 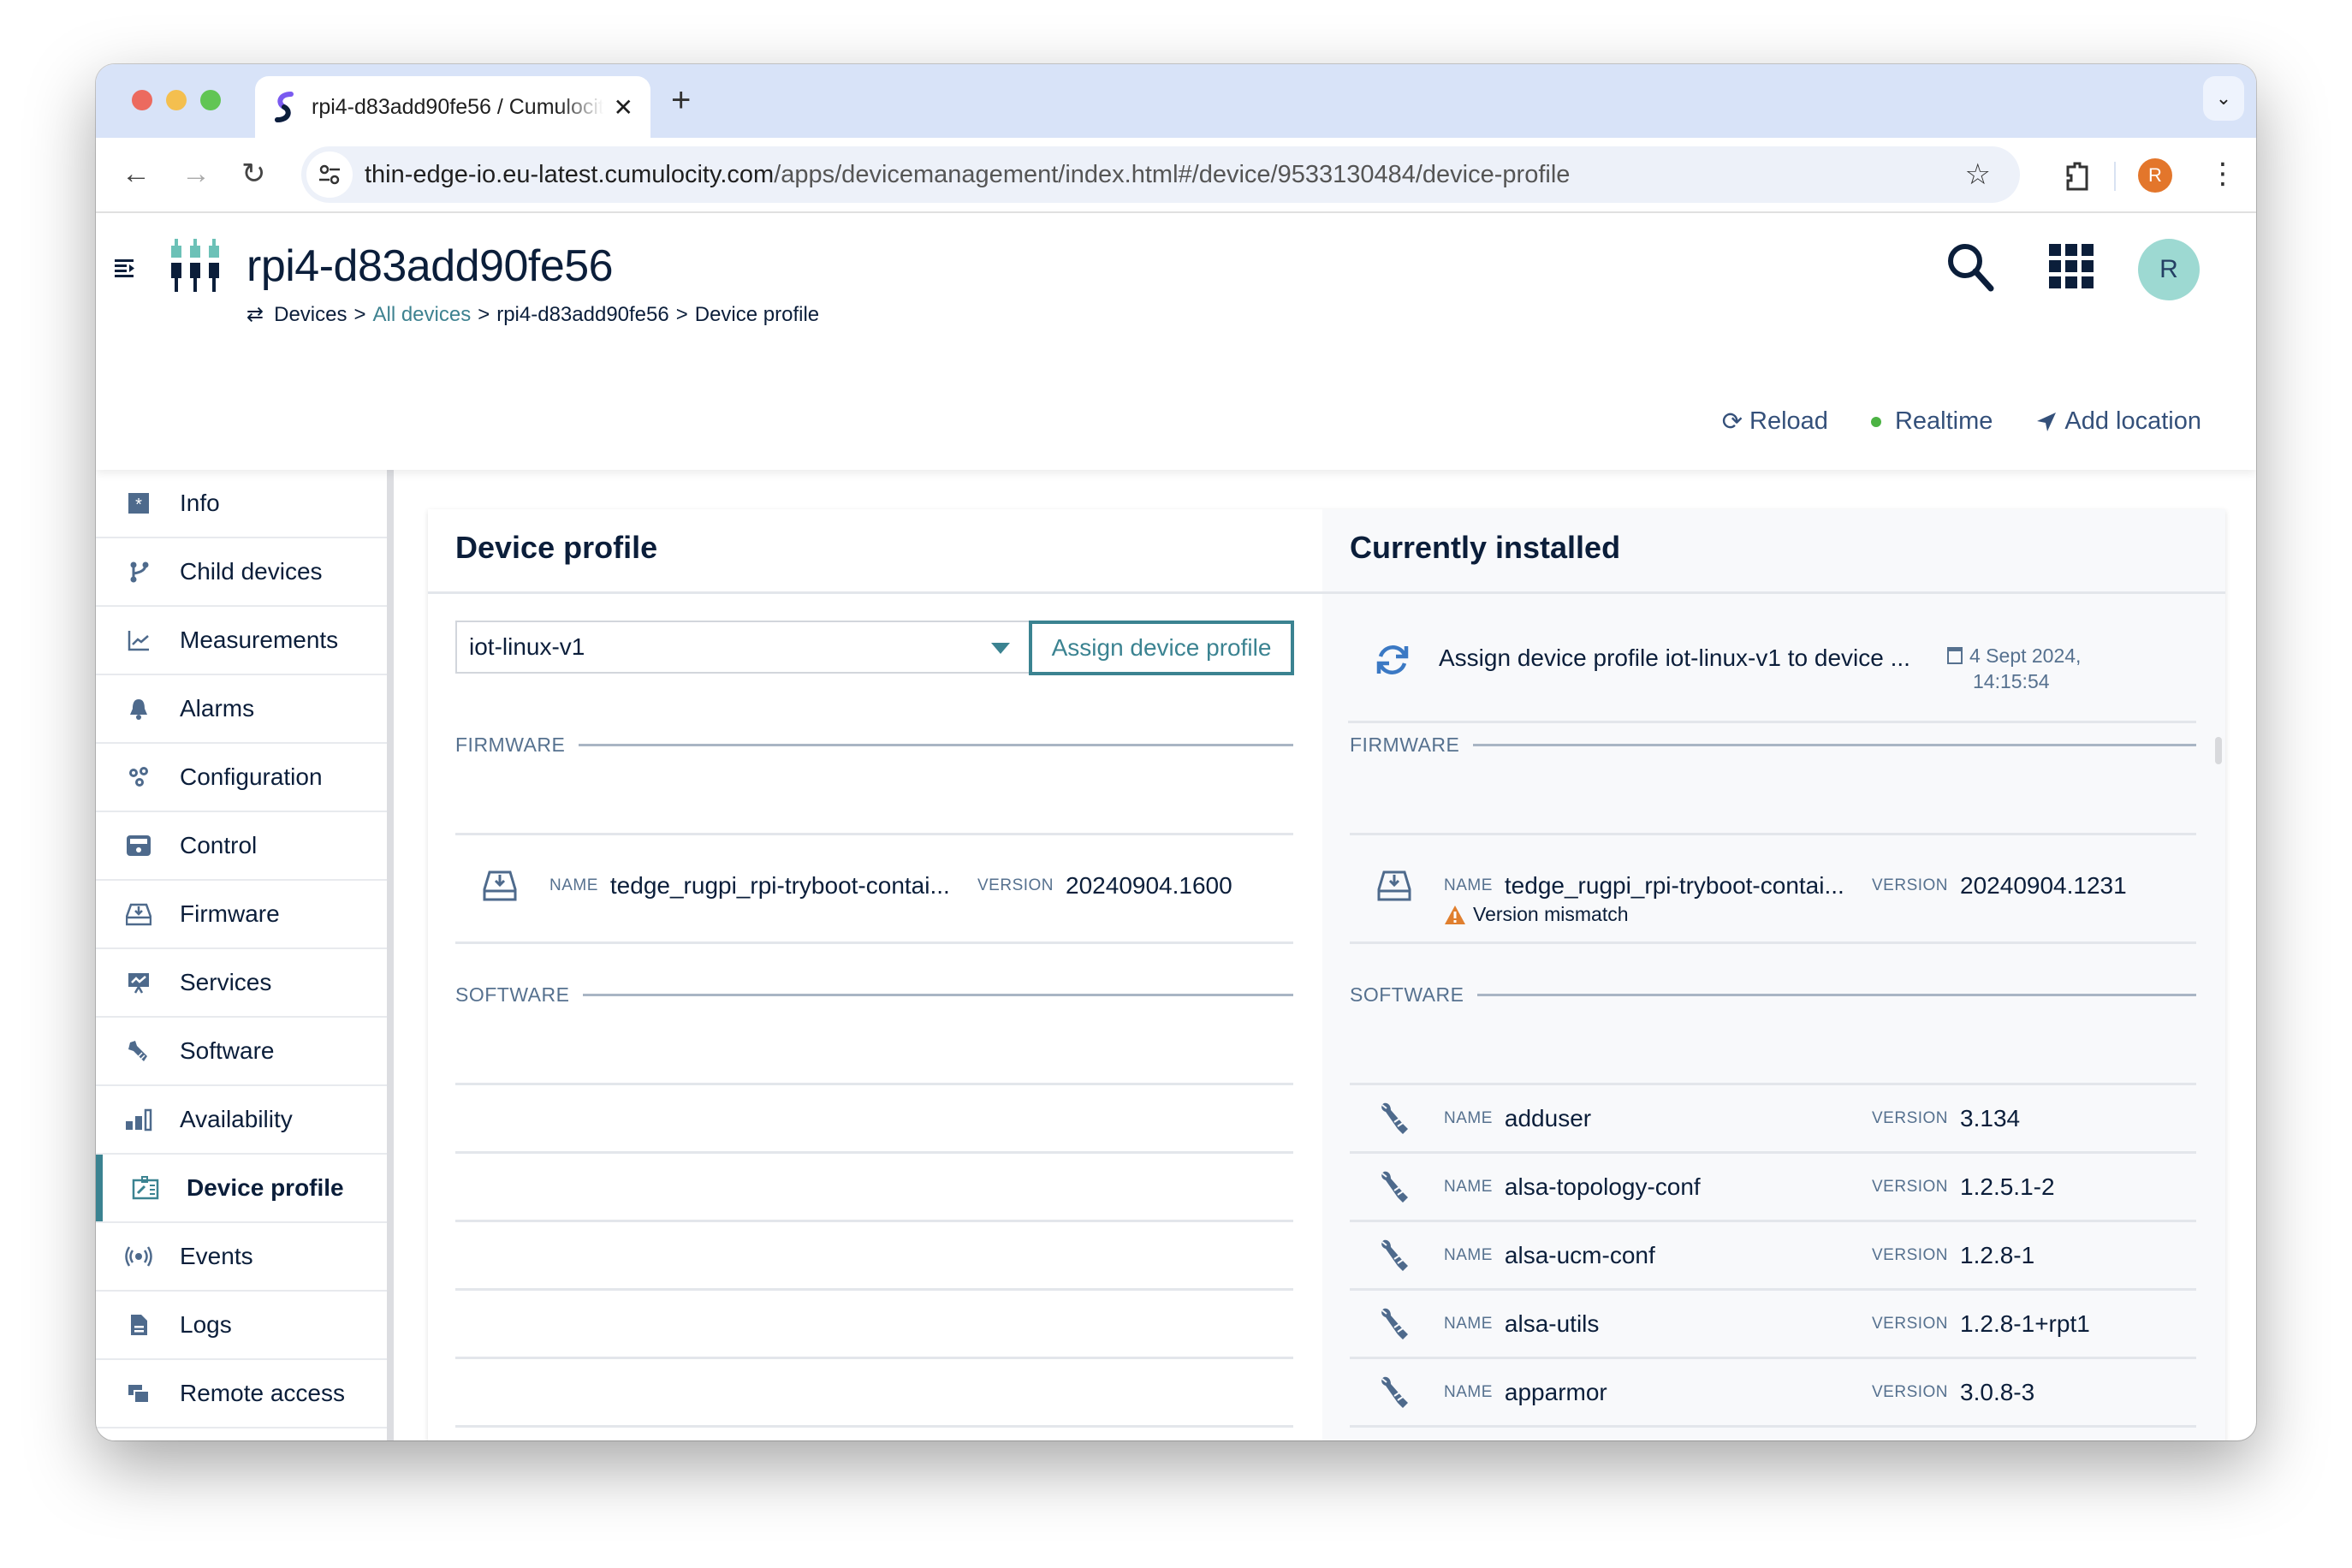 I want to click on search-icon, so click(x=1971, y=267).